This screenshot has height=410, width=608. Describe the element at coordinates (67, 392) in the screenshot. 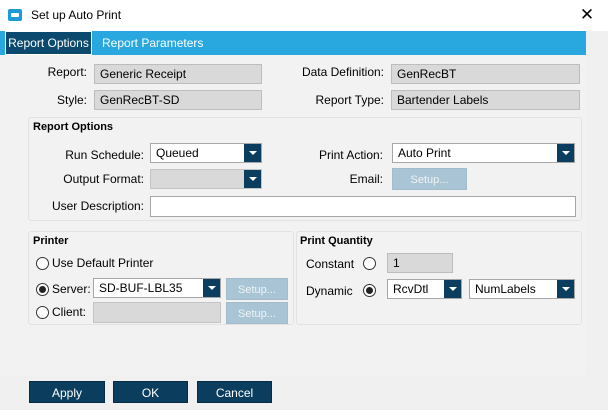

I see `apply-button: Apply` at that location.